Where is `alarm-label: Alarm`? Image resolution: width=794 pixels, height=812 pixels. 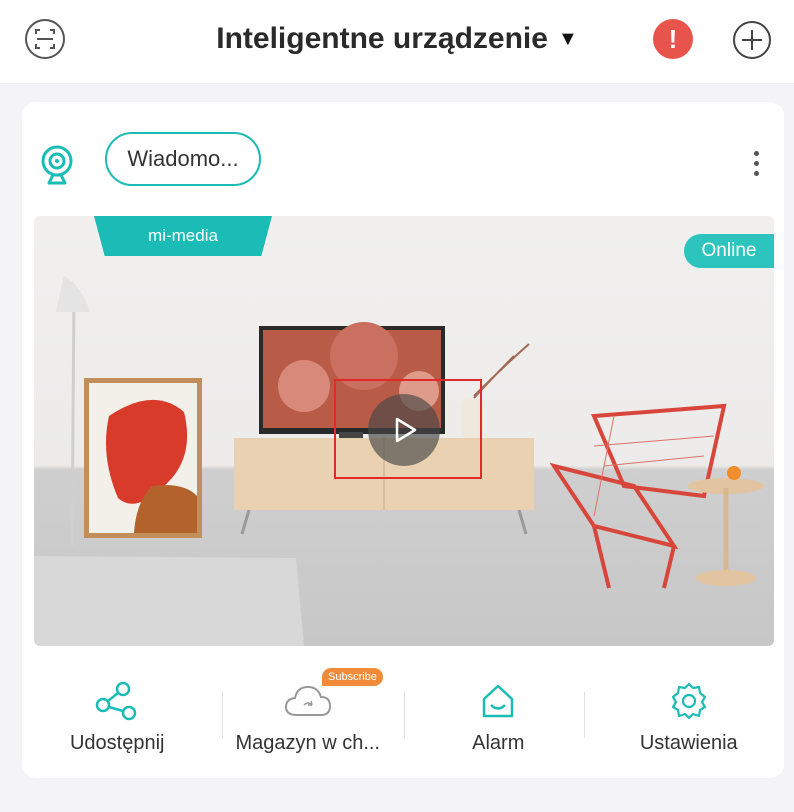 alarm-label: Alarm is located at coordinates (498, 743).